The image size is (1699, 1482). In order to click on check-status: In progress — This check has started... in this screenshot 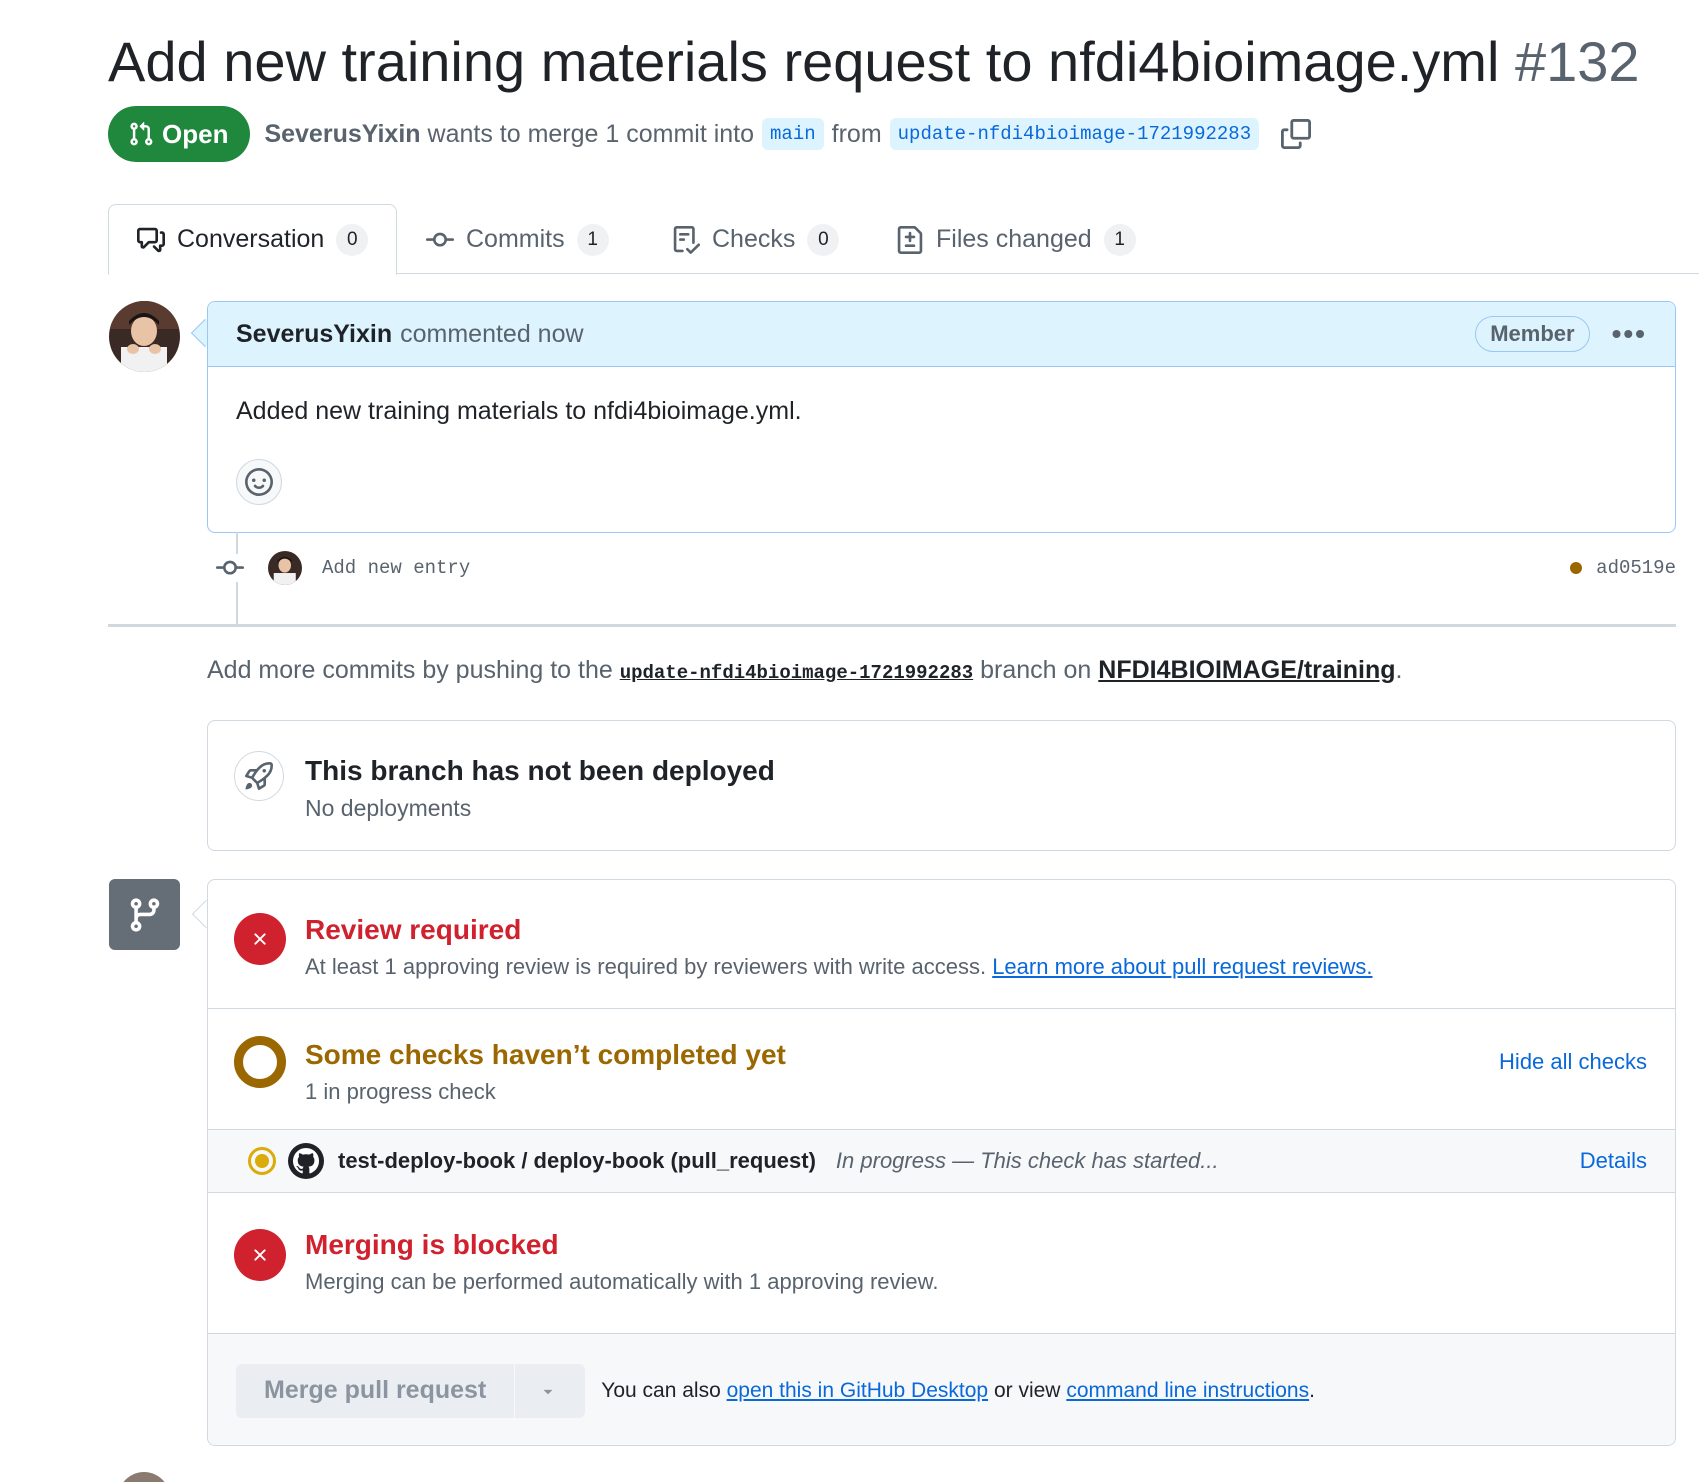, I will do `click(1027, 1160)`.